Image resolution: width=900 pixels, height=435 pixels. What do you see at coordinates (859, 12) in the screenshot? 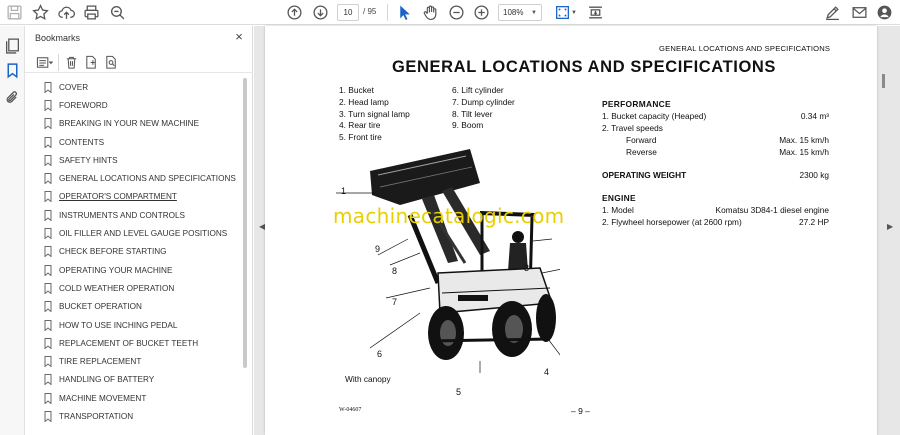
I see `email-icon` at bounding box center [859, 12].